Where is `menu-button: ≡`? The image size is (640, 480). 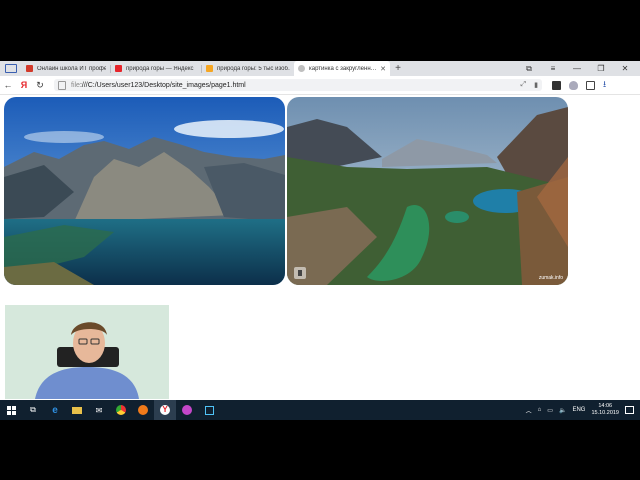 menu-button: ≡ is located at coordinates (553, 68).